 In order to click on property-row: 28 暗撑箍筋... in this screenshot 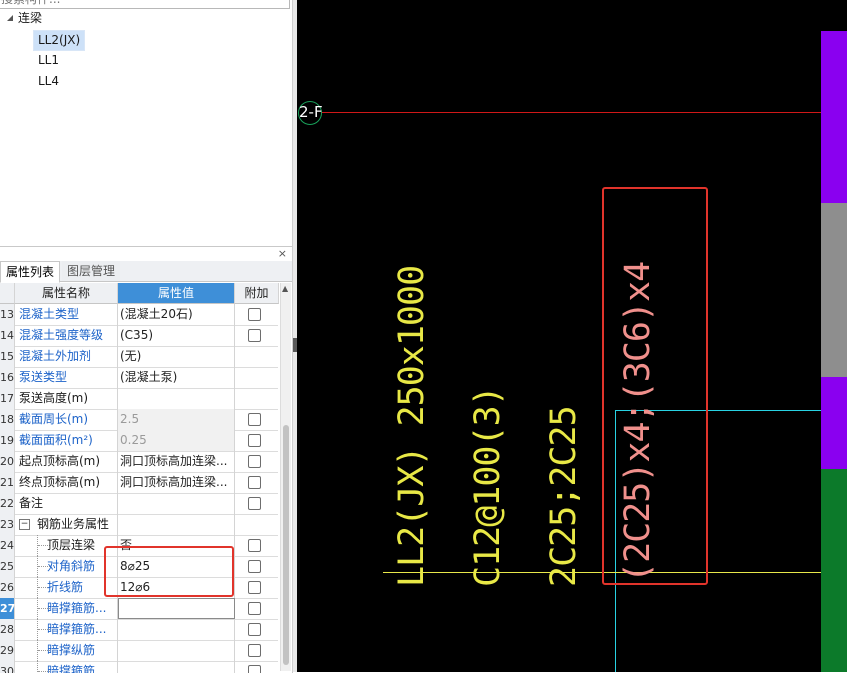, I will do `click(139, 630)`.